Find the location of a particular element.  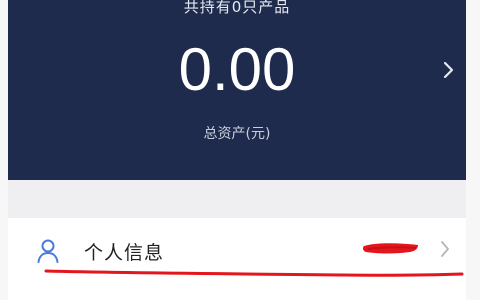

total-assets-label: 总资产(元) is located at coordinates (237, 134).